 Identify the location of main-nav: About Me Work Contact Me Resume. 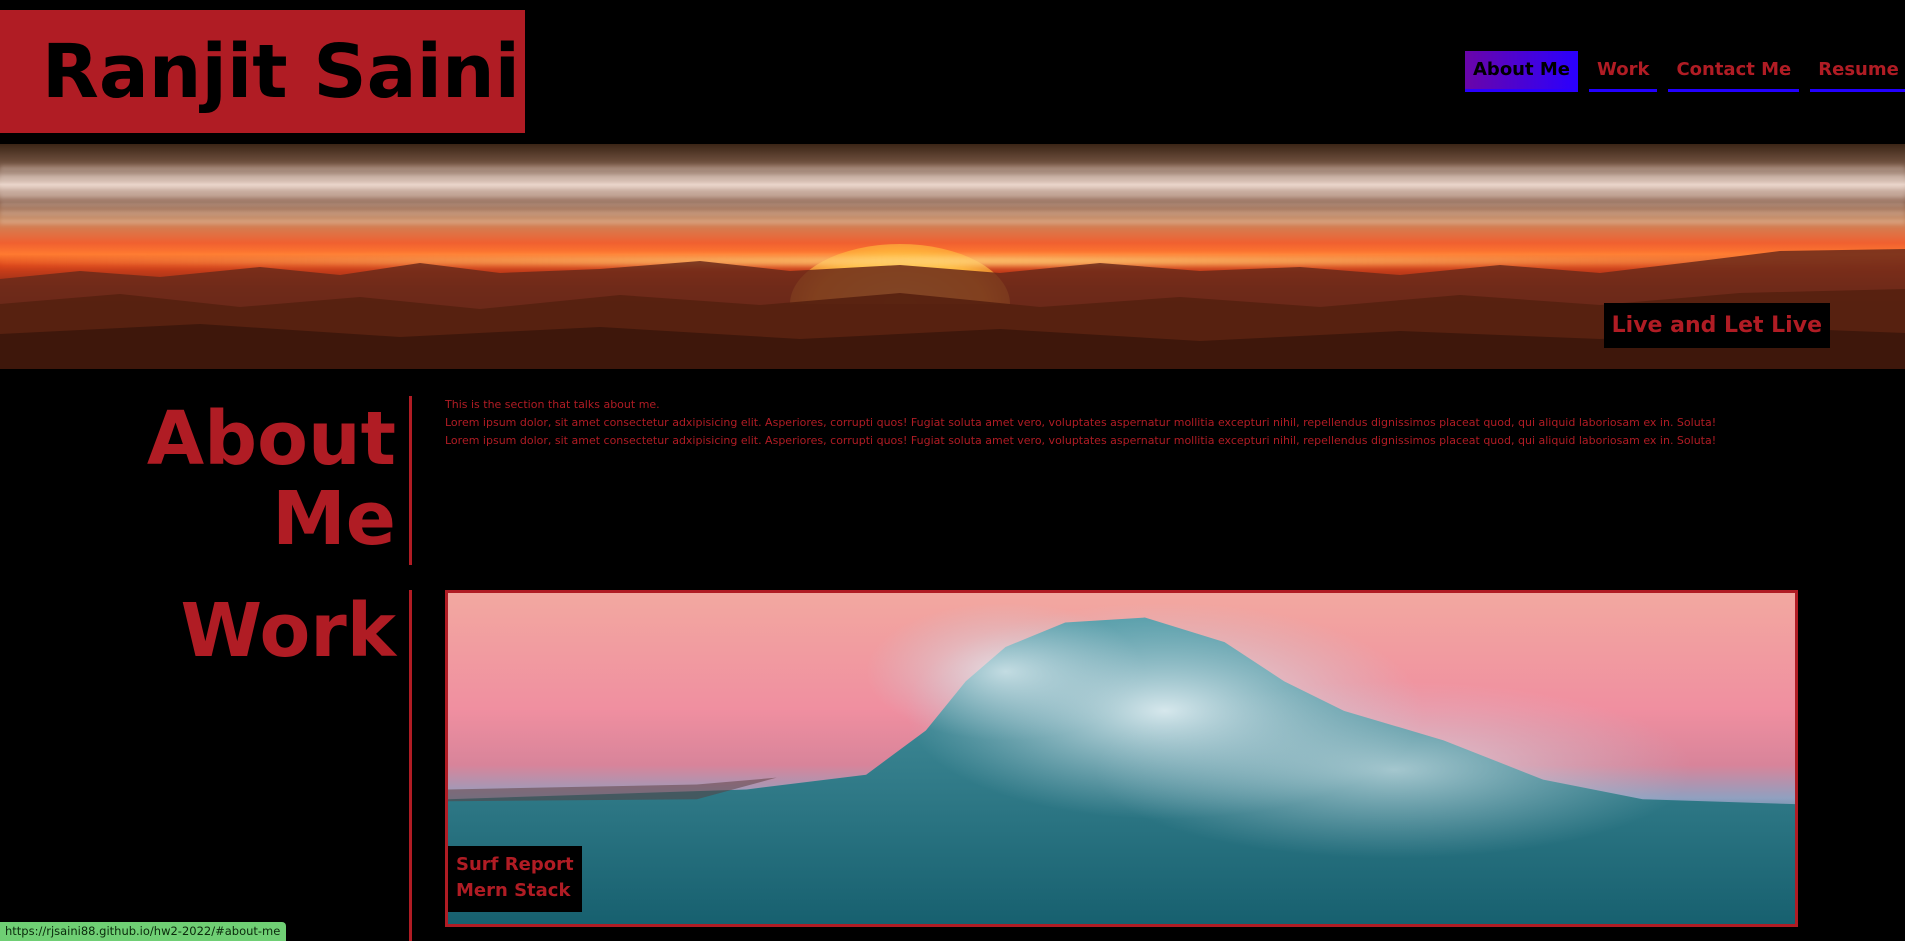
(1685, 71).